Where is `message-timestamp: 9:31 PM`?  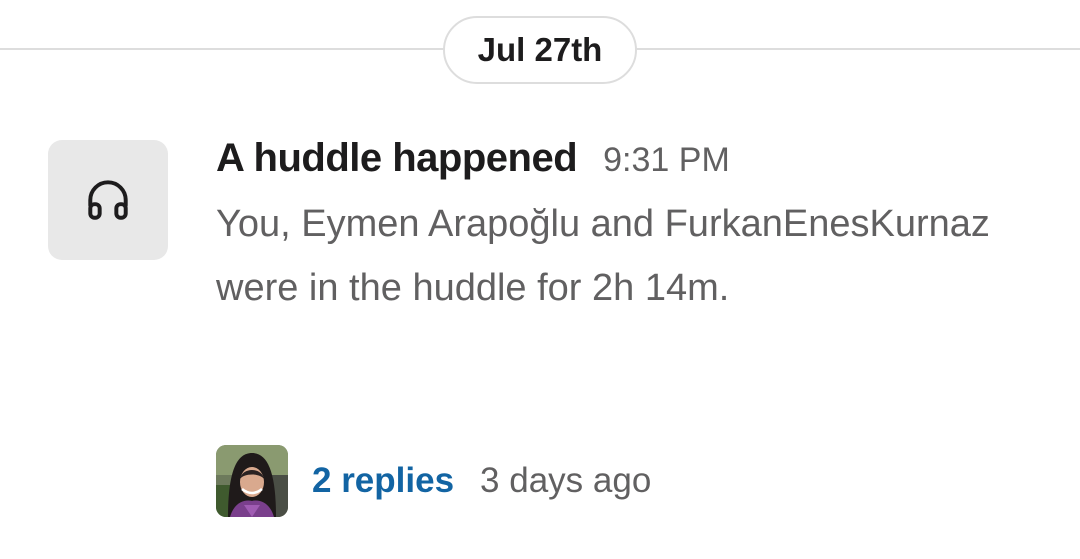
message-timestamp: 9:31 PM is located at coordinates (666, 160).